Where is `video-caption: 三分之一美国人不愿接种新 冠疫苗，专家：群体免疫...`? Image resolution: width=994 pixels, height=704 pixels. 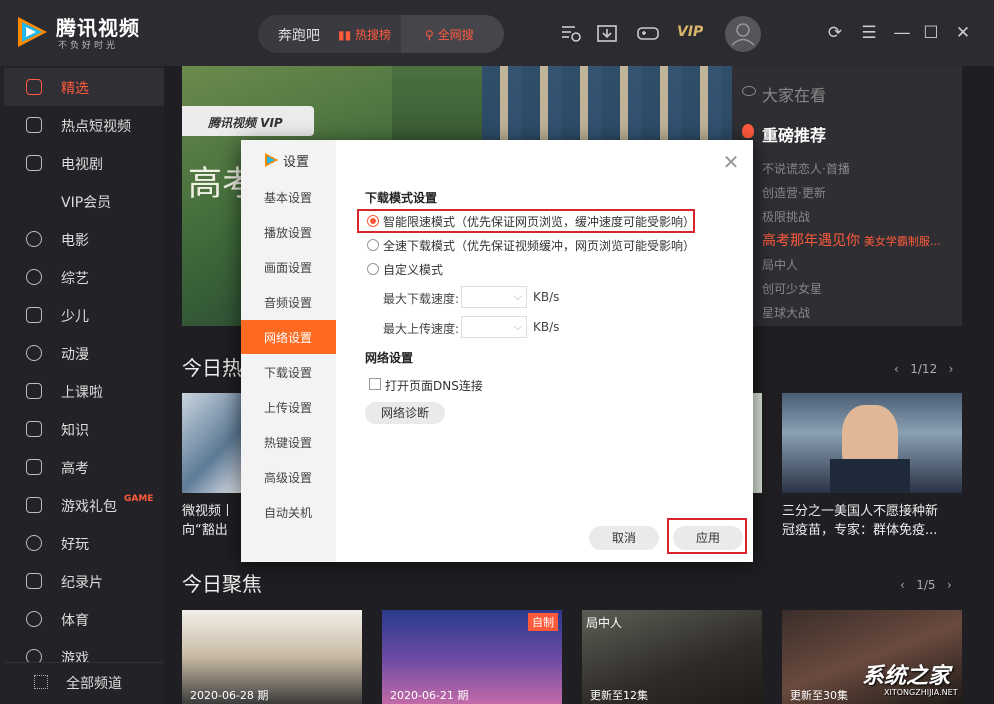 video-caption: 三分之一美国人不愿接种新 冠疫苗，专家：群体免疫... is located at coordinates (860, 521).